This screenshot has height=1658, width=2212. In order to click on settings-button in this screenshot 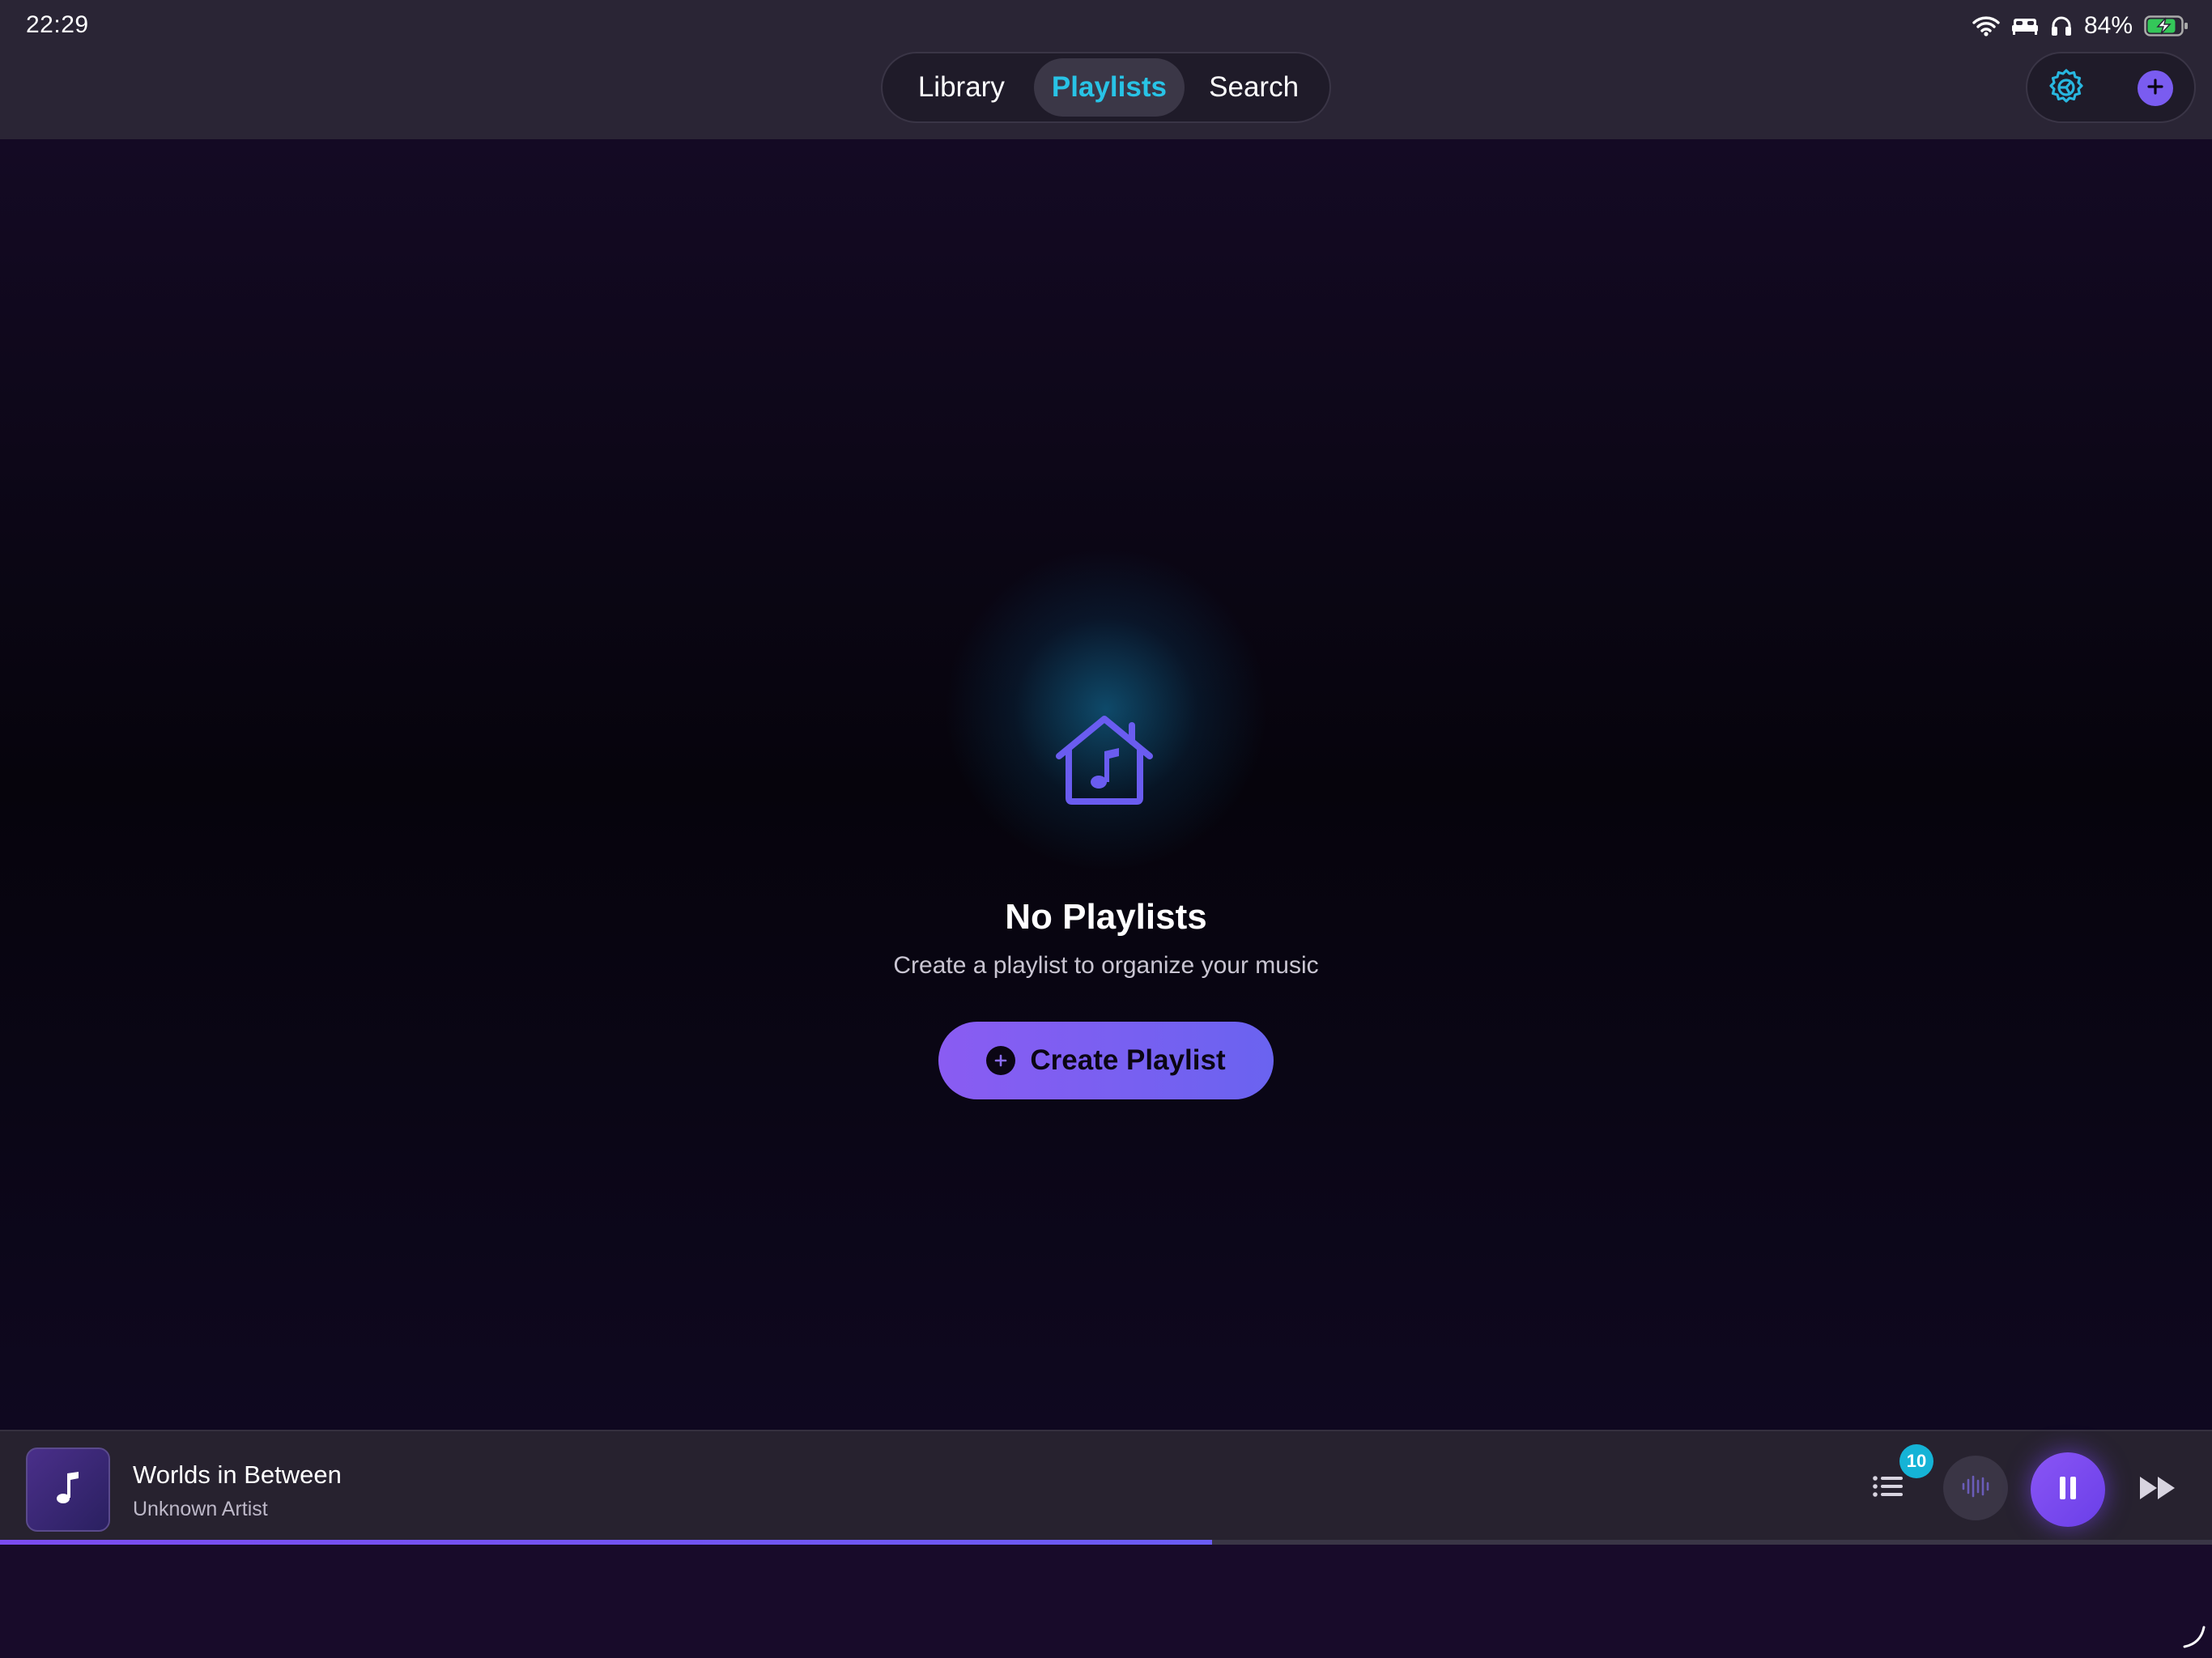, I will do `click(2066, 89)`.